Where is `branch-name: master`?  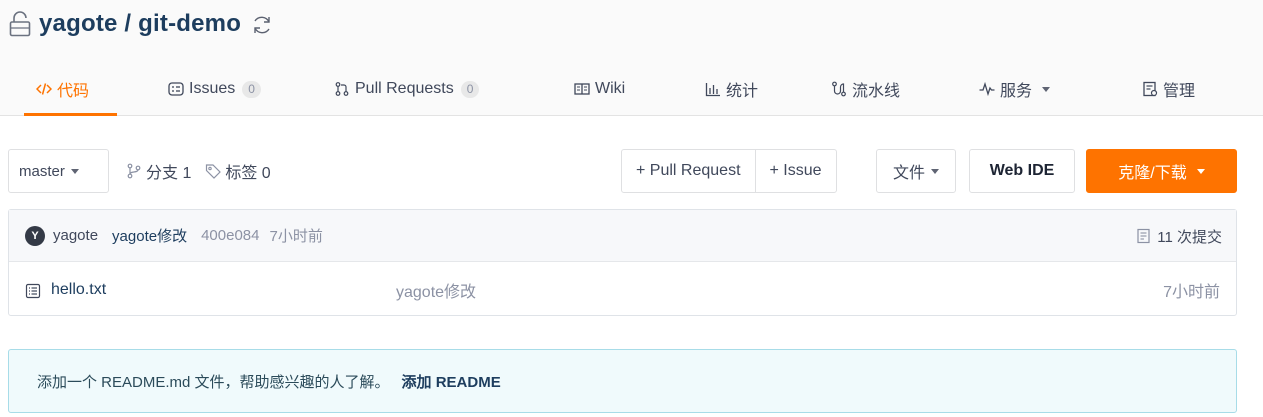
branch-name: master is located at coordinates (42, 171).